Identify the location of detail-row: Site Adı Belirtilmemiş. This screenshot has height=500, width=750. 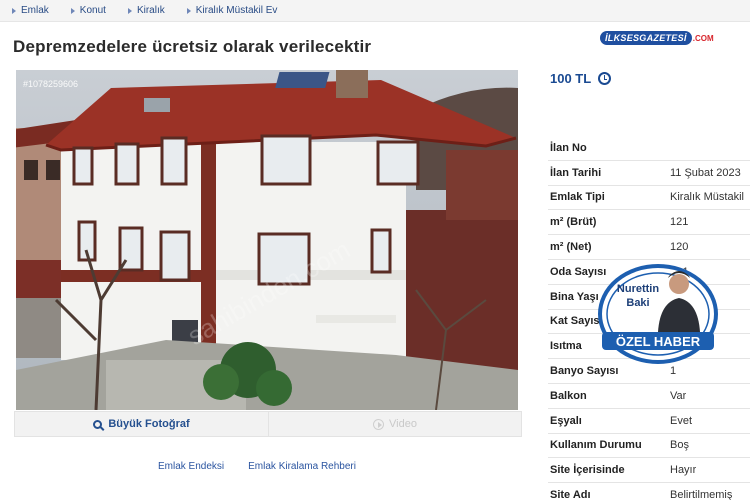
(649, 491).